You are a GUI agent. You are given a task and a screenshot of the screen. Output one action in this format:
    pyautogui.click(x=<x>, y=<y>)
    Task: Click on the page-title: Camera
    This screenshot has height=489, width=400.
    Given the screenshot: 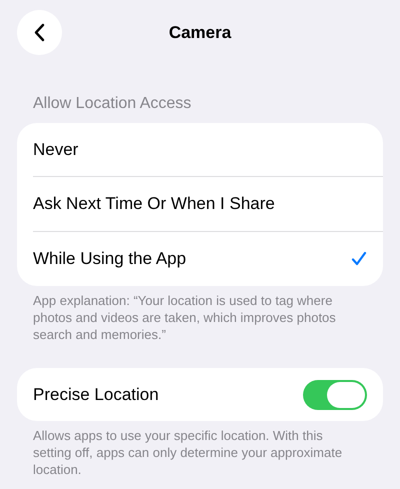 What is the action you would take?
    pyautogui.click(x=200, y=32)
    